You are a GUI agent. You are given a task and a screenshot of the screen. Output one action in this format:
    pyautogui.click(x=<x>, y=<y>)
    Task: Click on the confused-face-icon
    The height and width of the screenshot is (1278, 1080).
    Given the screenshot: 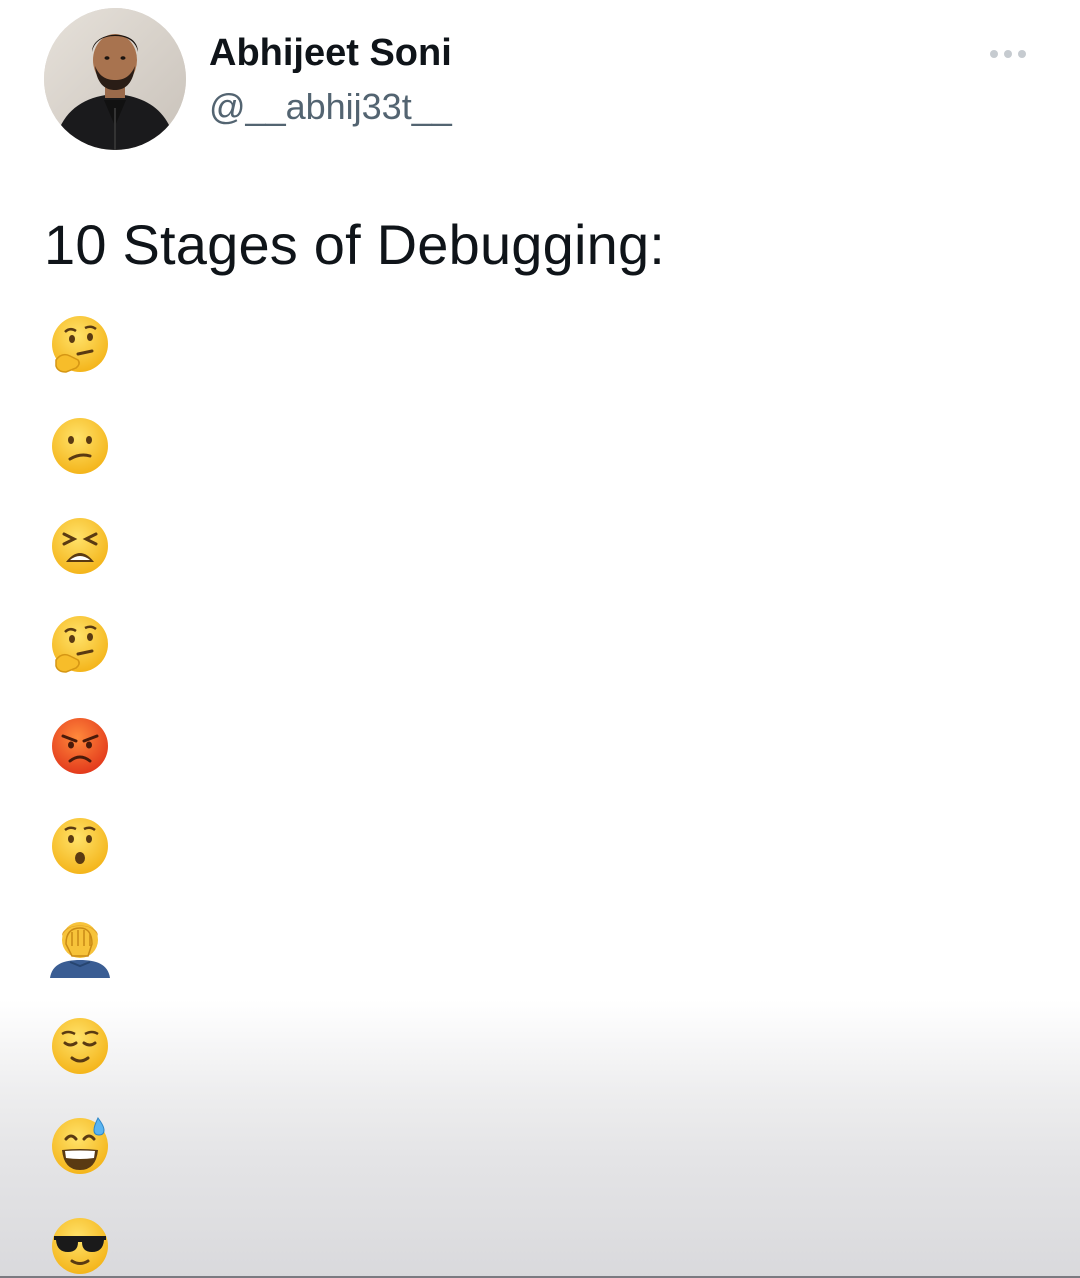 What is the action you would take?
    pyautogui.click(x=80, y=446)
    